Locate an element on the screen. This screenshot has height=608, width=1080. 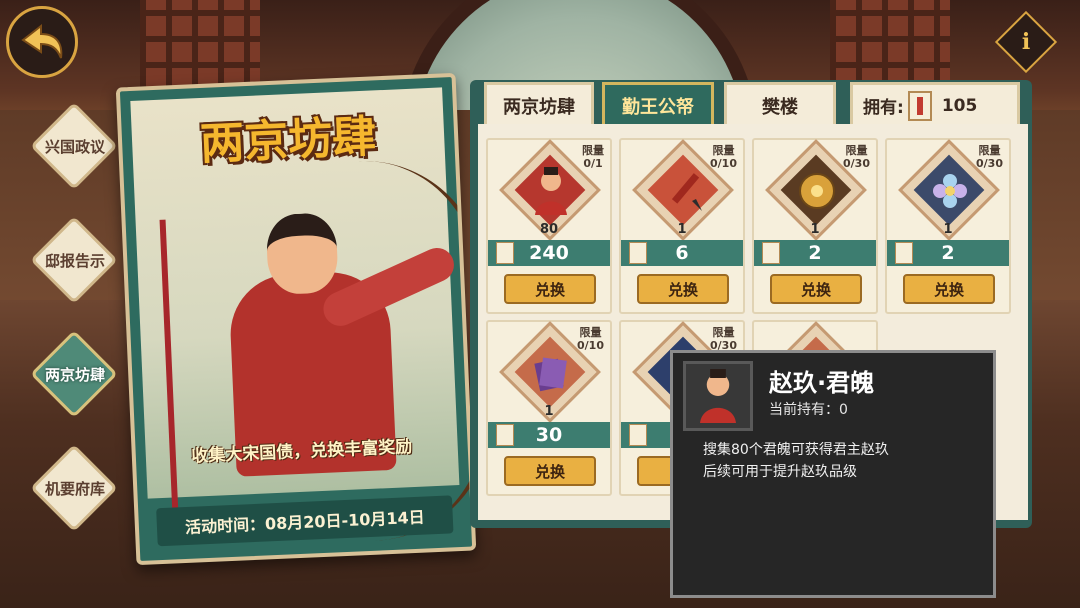
nav-item-label: 机要府库 is located at coordinates (74, 488).